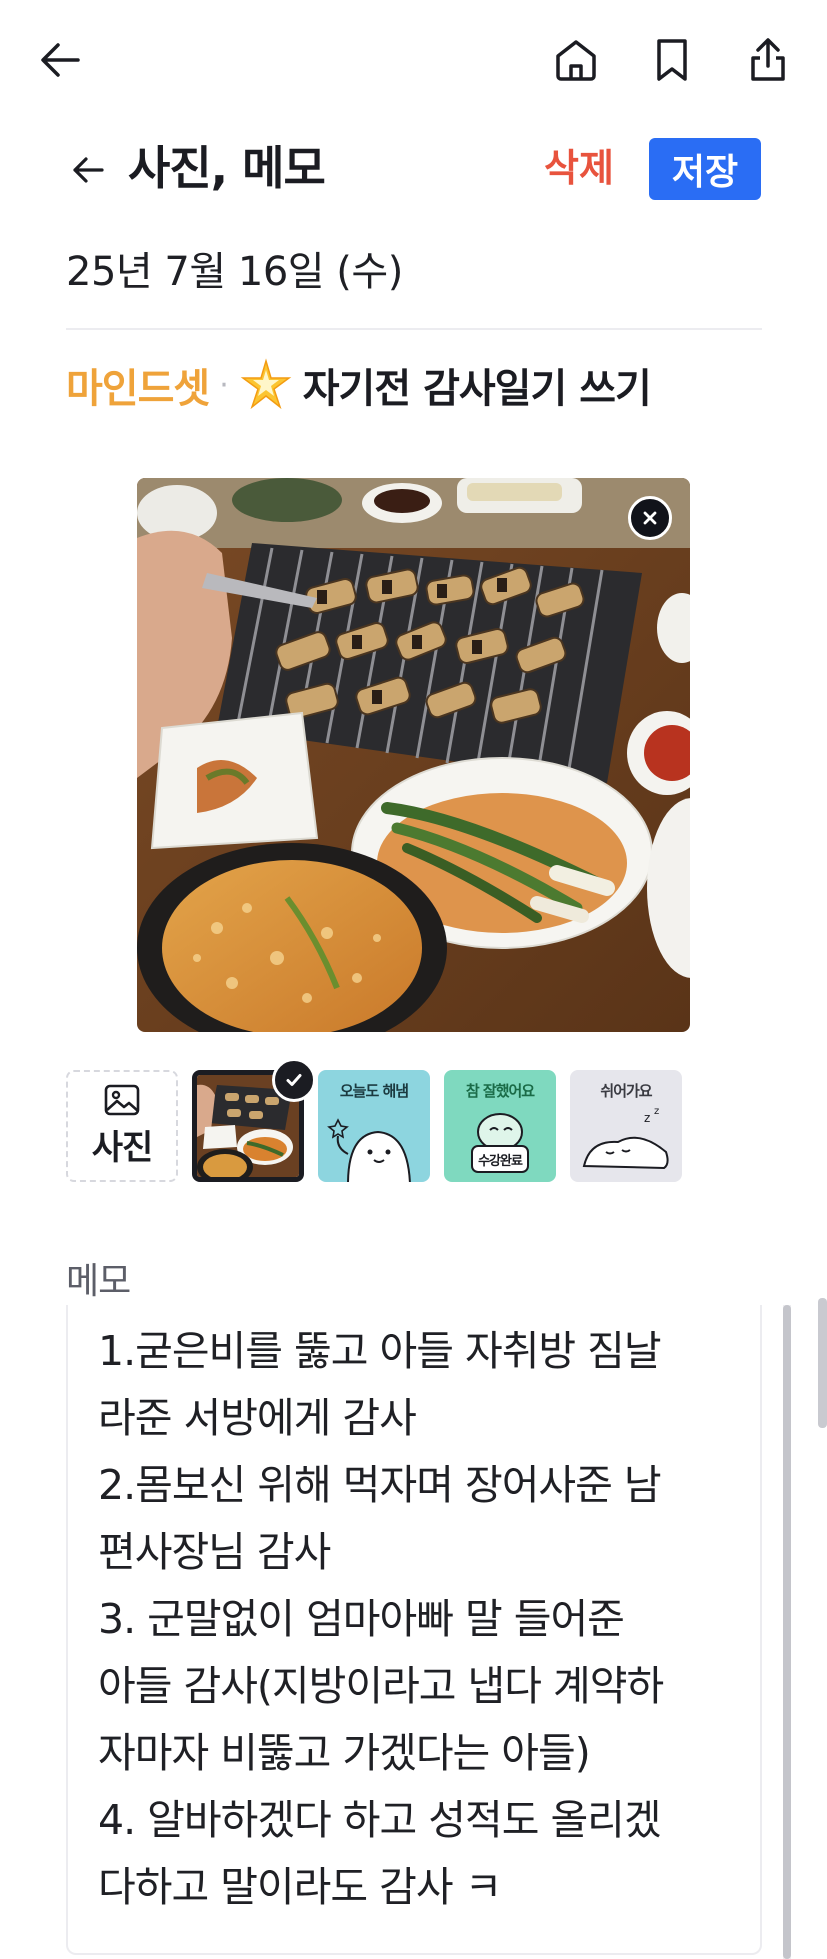 This screenshot has height=1959, width=827. What do you see at coordinates (787, 1632) in the screenshot?
I see `memo-scrollbar` at bounding box center [787, 1632].